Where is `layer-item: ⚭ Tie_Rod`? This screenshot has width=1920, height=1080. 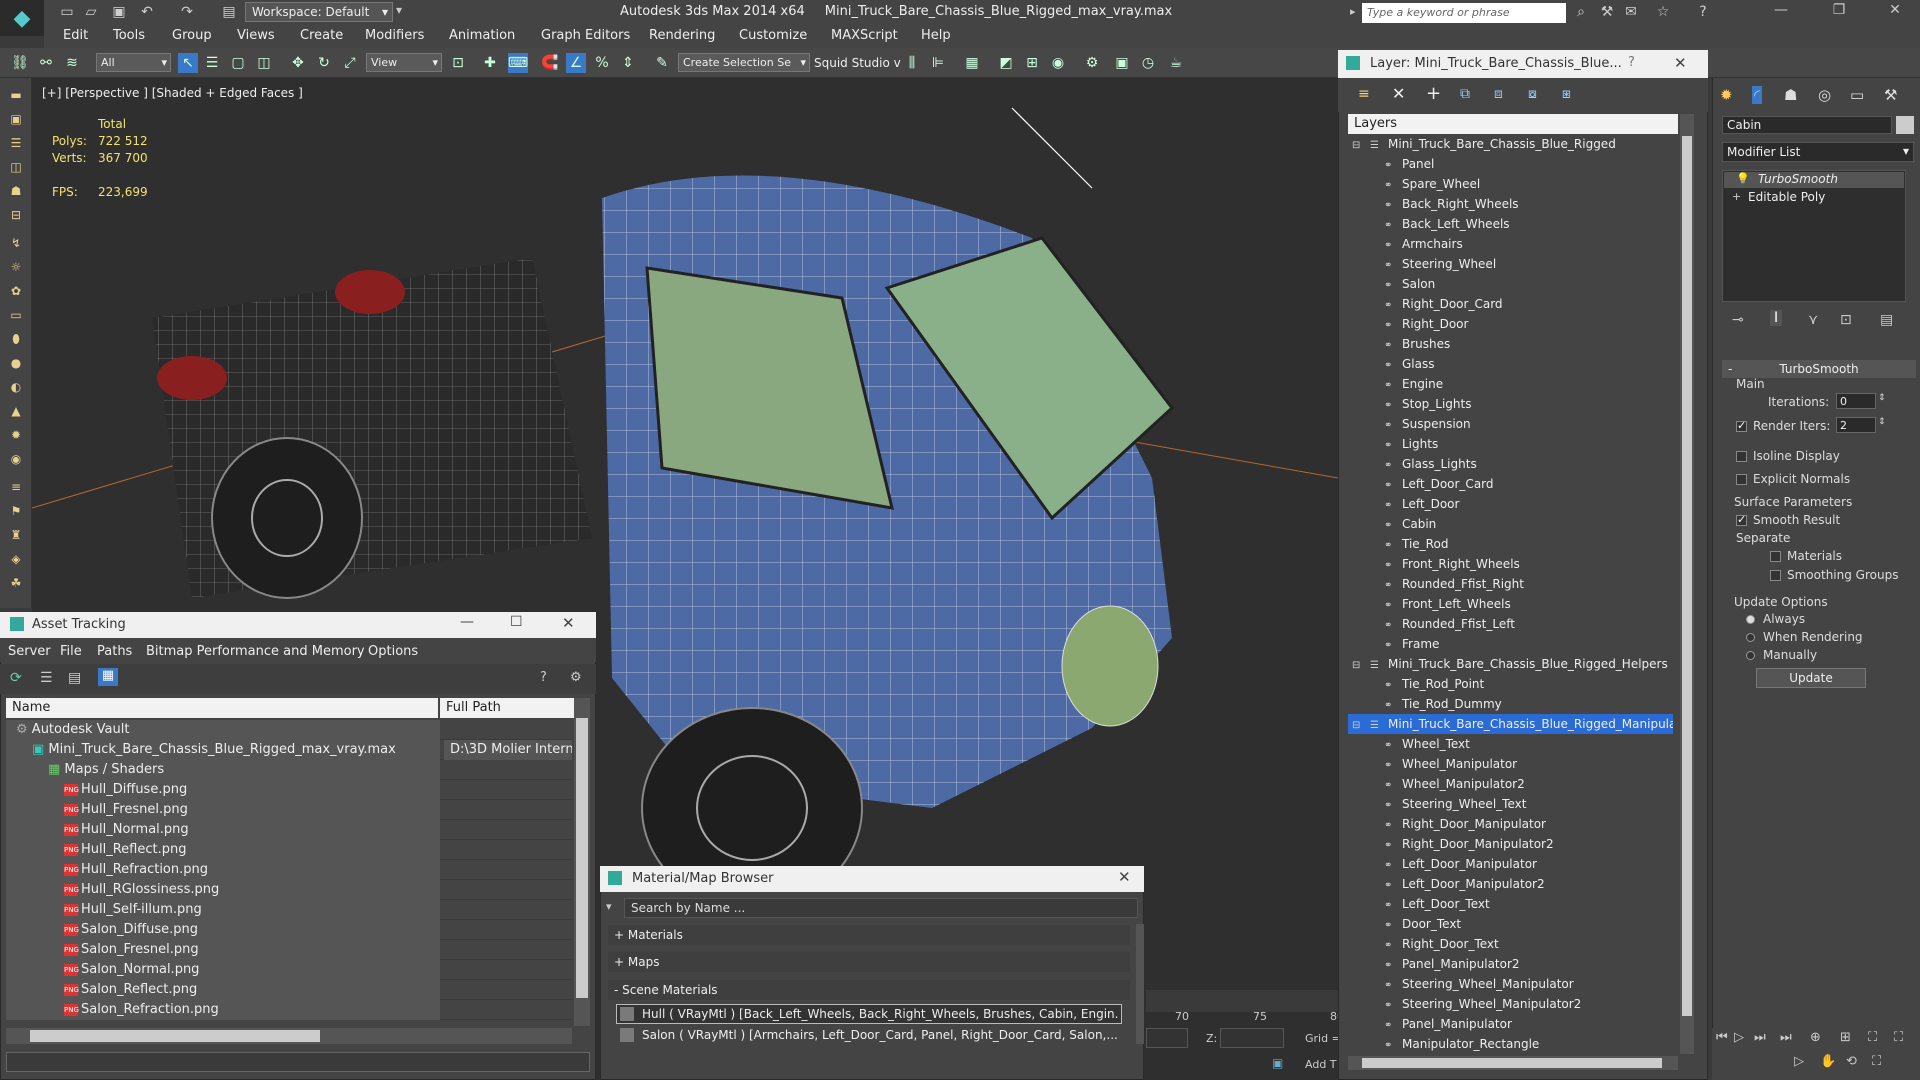 layer-item: ⚭ Tie_Rod is located at coordinates (1510, 544).